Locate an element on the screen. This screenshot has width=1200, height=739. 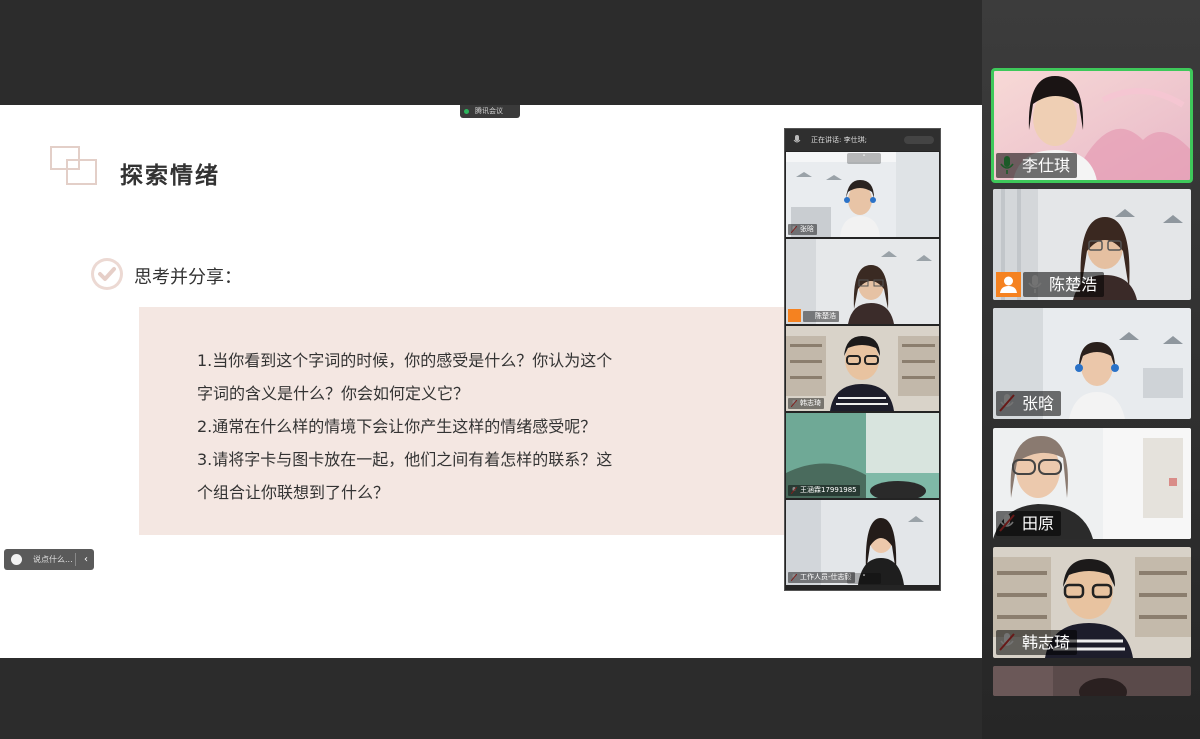
participant-name: 田原 is located at coordinates (1029, 523).